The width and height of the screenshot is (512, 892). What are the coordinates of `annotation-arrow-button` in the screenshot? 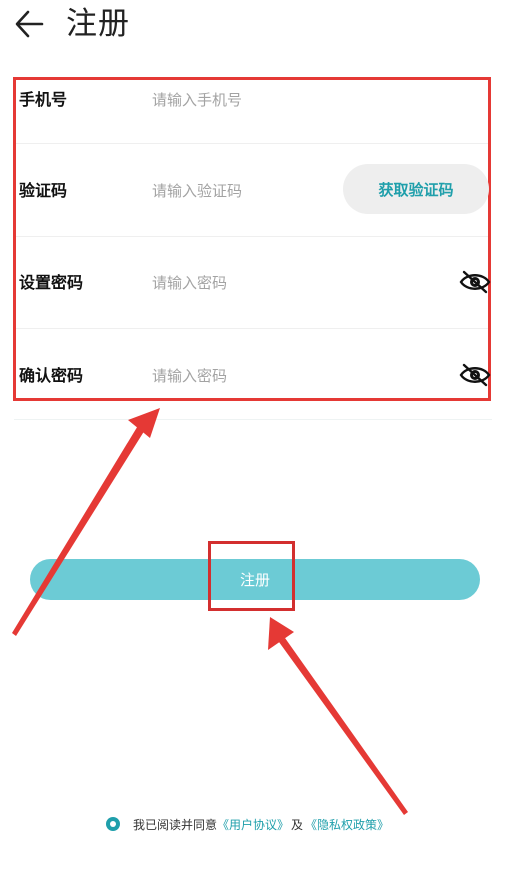 It's located at (343, 726).